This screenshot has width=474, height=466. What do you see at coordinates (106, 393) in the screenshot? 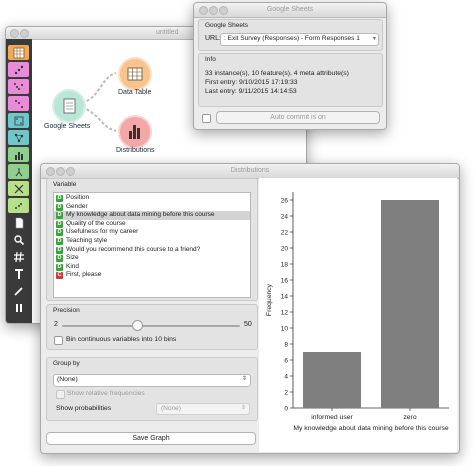
I see `relative-freq-label: Show relative frequencies` at bounding box center [106, 393].